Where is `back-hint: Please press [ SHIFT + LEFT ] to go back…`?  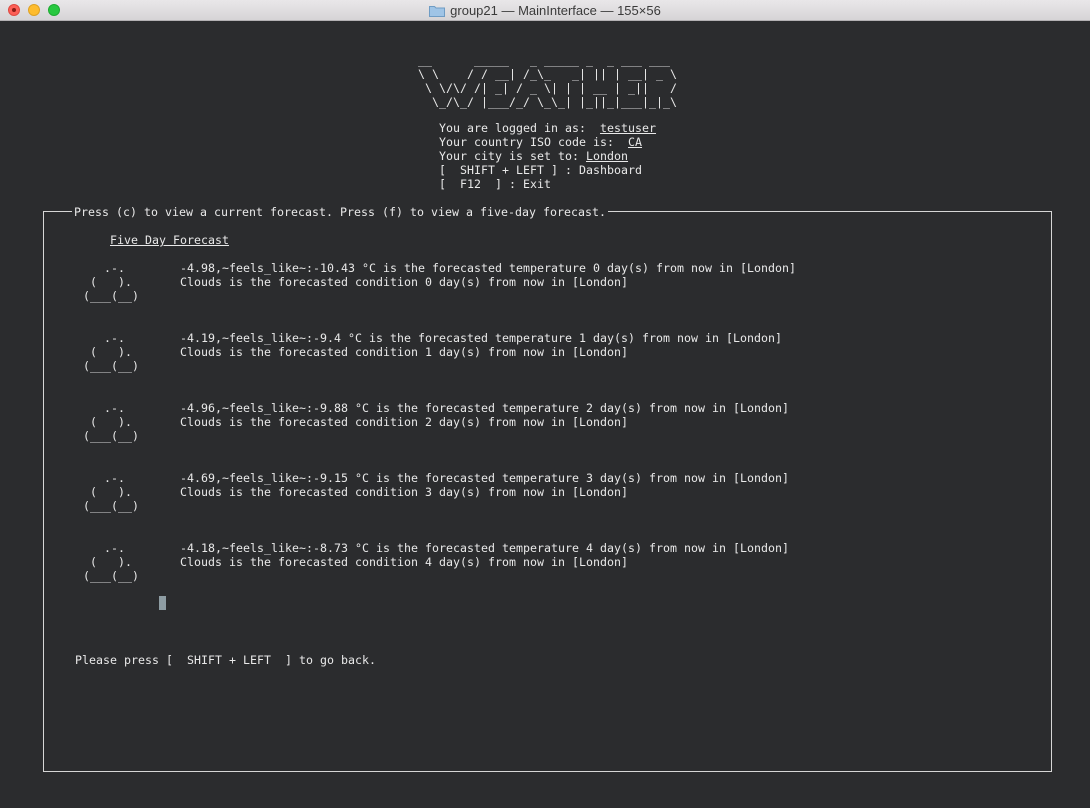 back-hint: Please press [ SHIFT + LEFT ] to go back… is located at coordinates (226, 660).